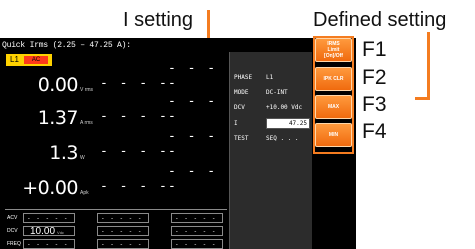 This screenshot has height=249, width=475. I want to click on setting-mode: MODE DC-INT, so click(271, 94).